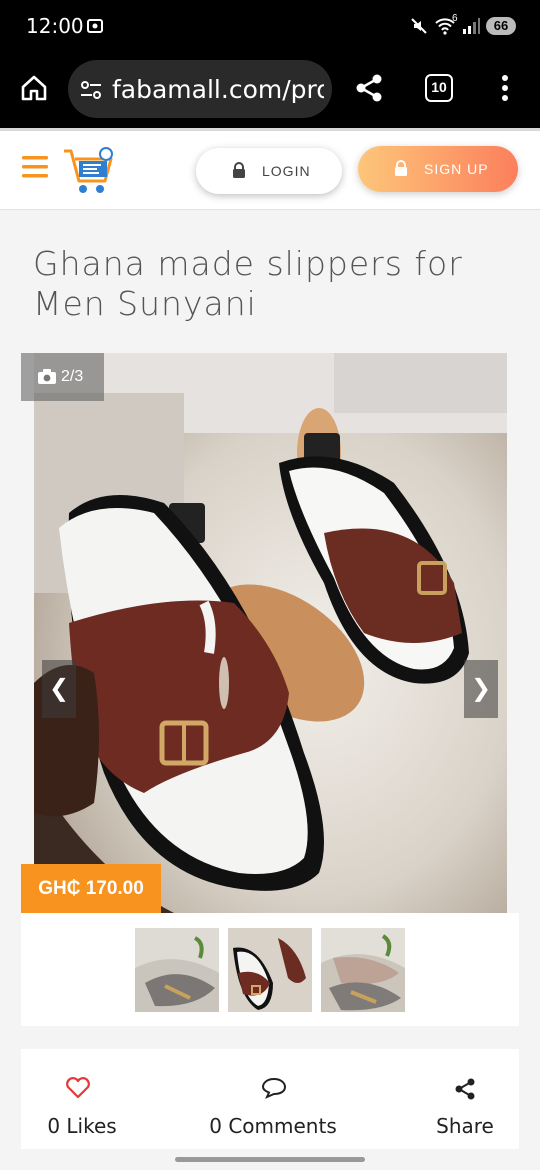  Describe the element at coordinates (91, 90) in the screenshot. I see `site-settings-icon` at that location.